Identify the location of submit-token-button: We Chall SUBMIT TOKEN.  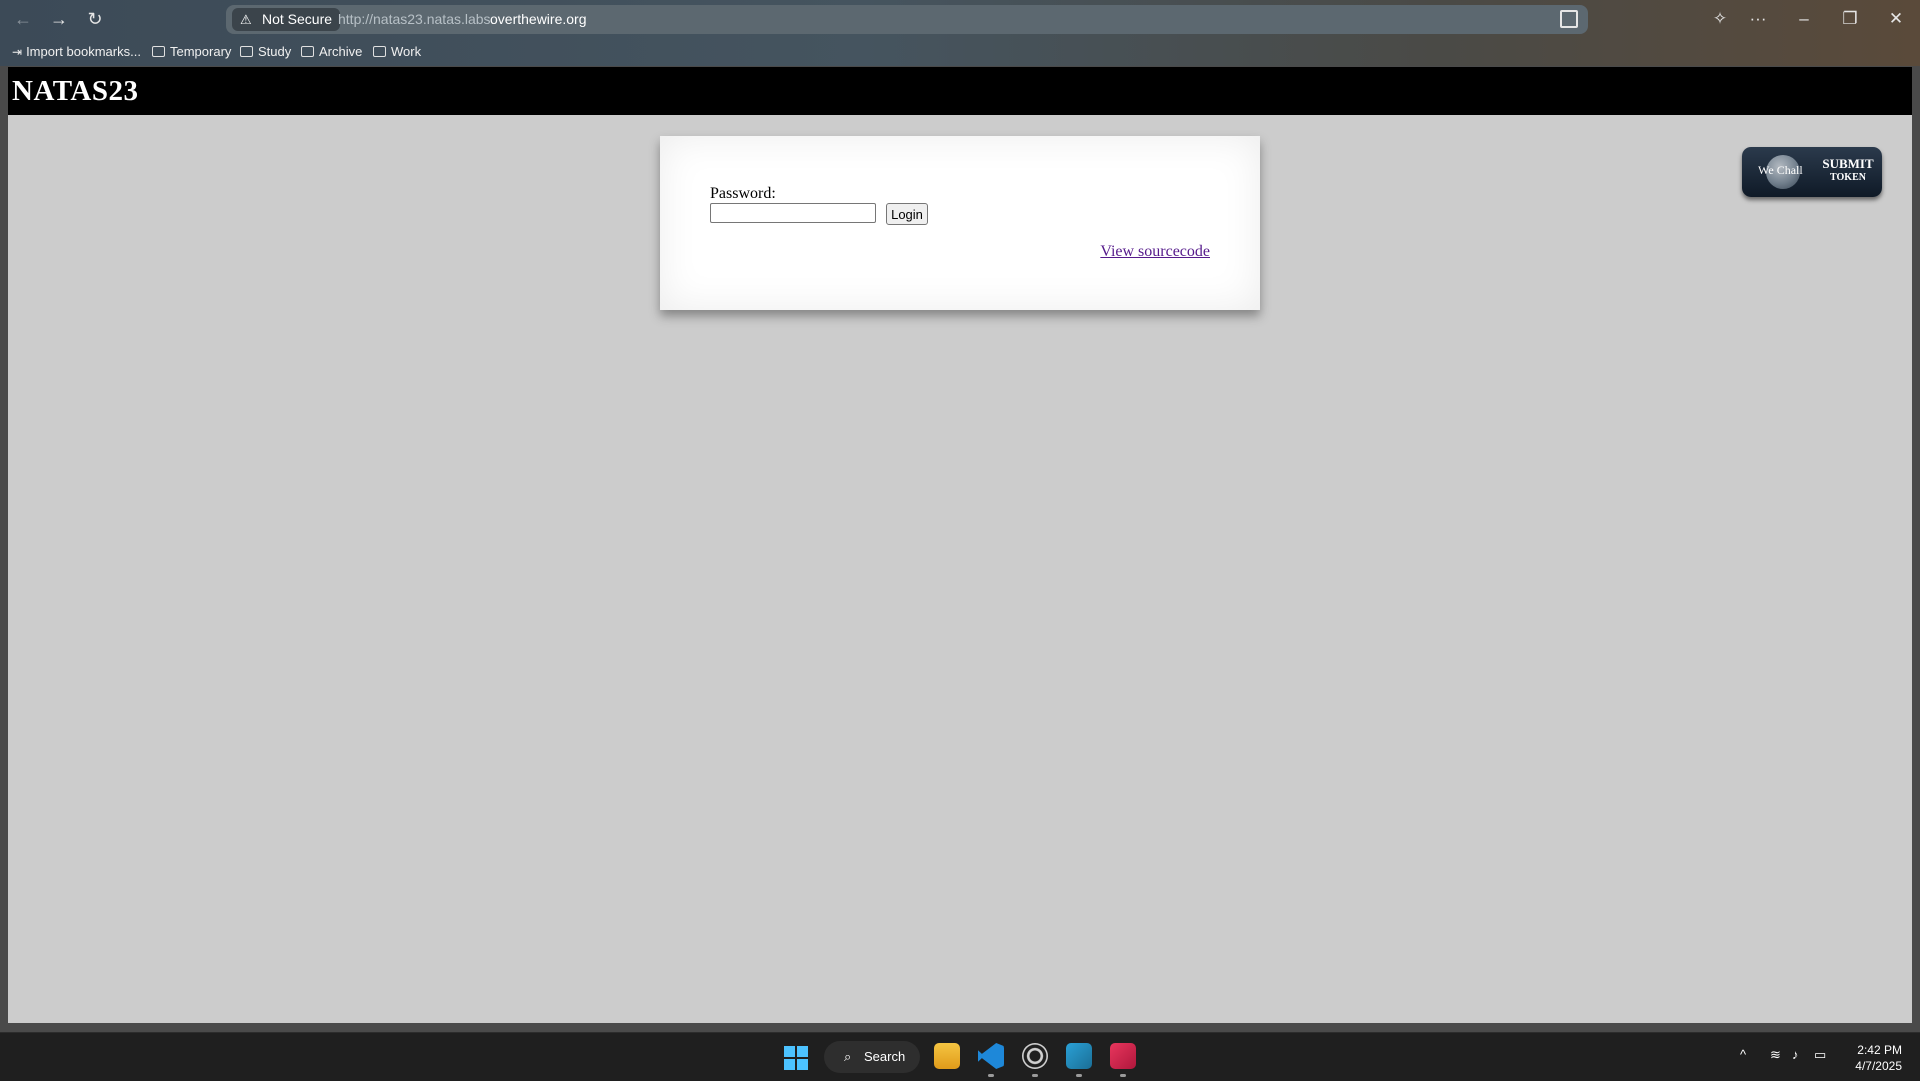
(1812, 172).